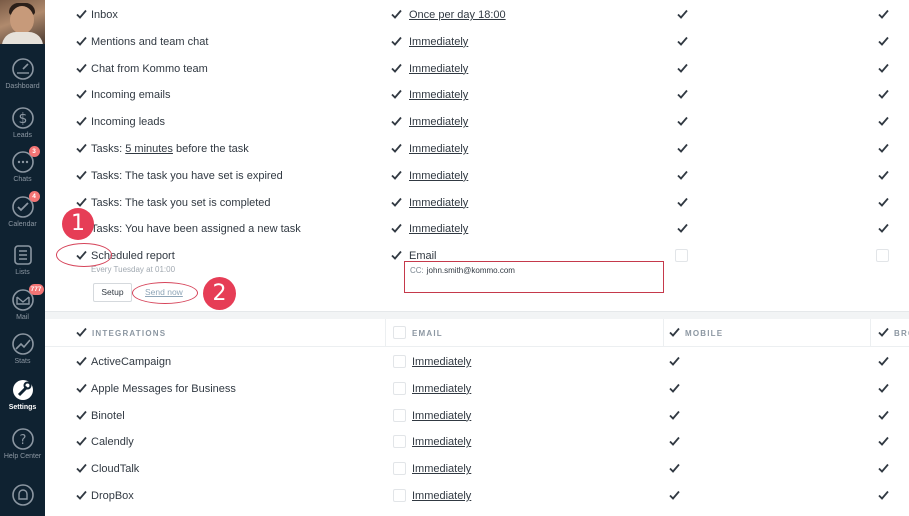  What do you see at coordinates (22, 164) in the screenshot?
I see `sidebar-item-chats: 3 Chats` at bounding box center [22, 164].